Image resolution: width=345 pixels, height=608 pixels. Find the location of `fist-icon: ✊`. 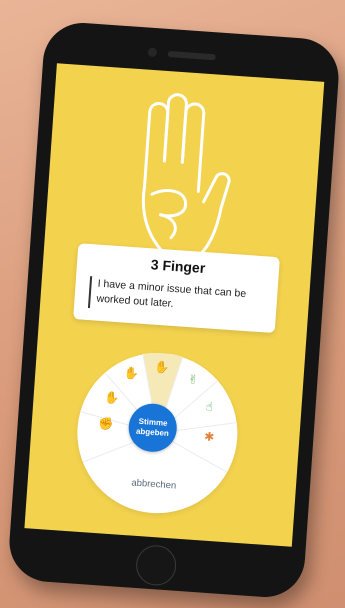

fist-icon: ✊ is located at coordinates (105, 423).